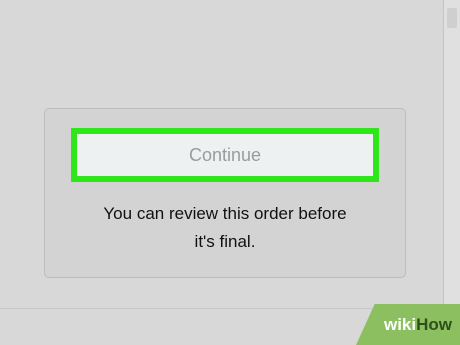 The image size is (460, 345). Describe the element at coordinates (400, 324) in the screenshot. I see `watermark-part-wiki: wiki` at that location.